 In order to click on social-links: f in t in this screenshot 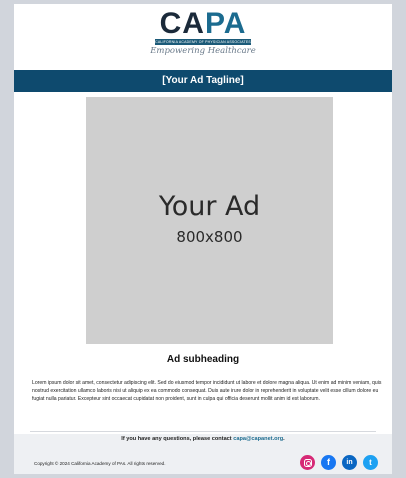, I will do `click(339, 463)`.